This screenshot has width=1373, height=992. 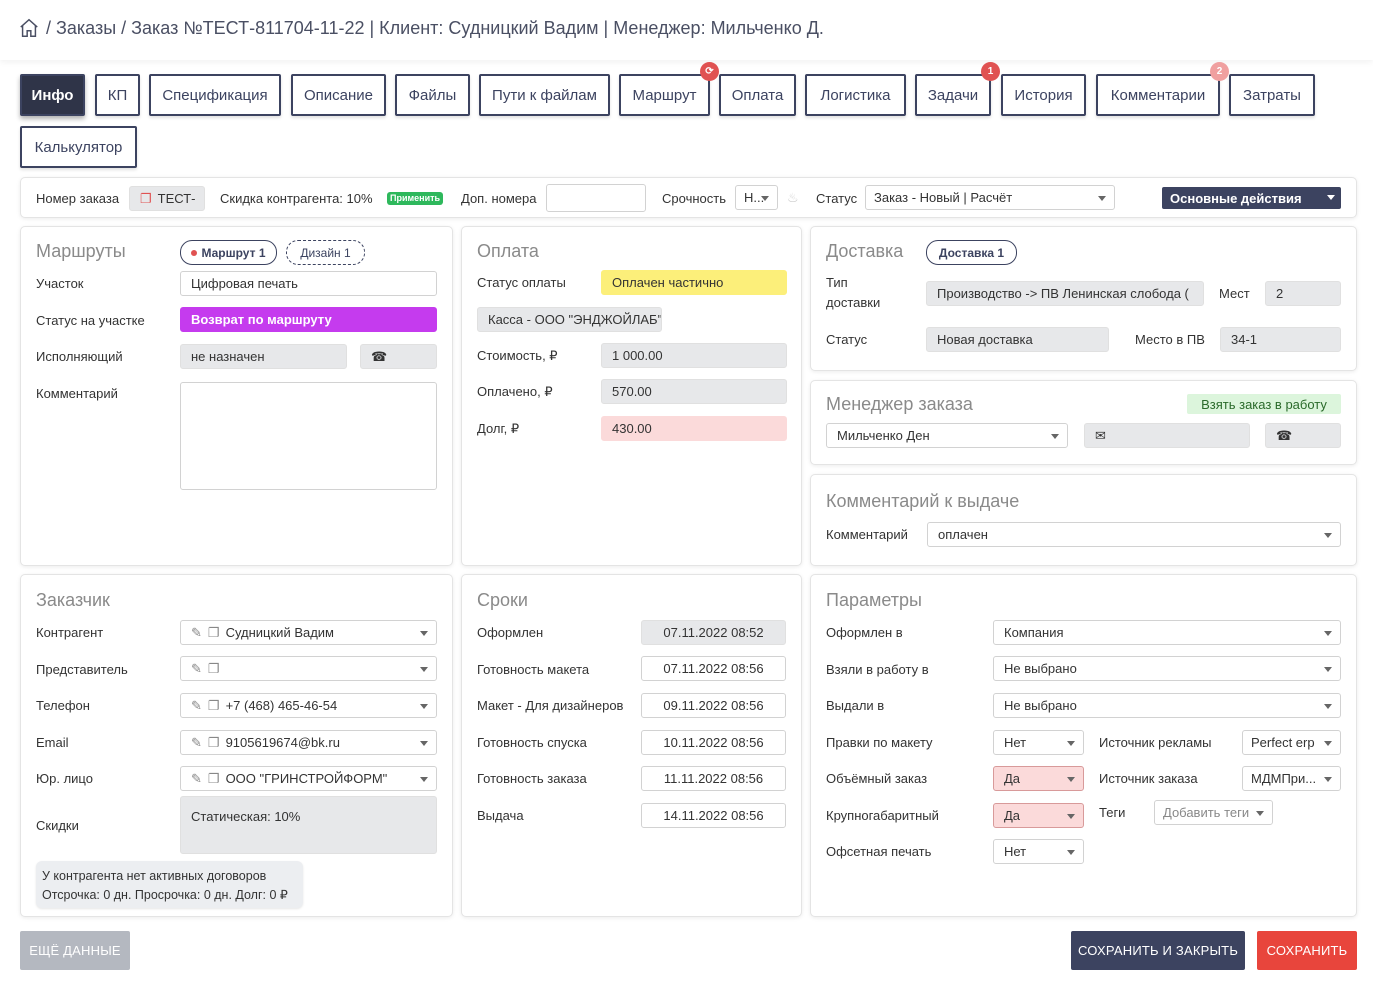 What do you see at coordinates (957, 89) in the screenshot?
I see `tab-tasks: Задачи 1` at bounding box center [957, 89].